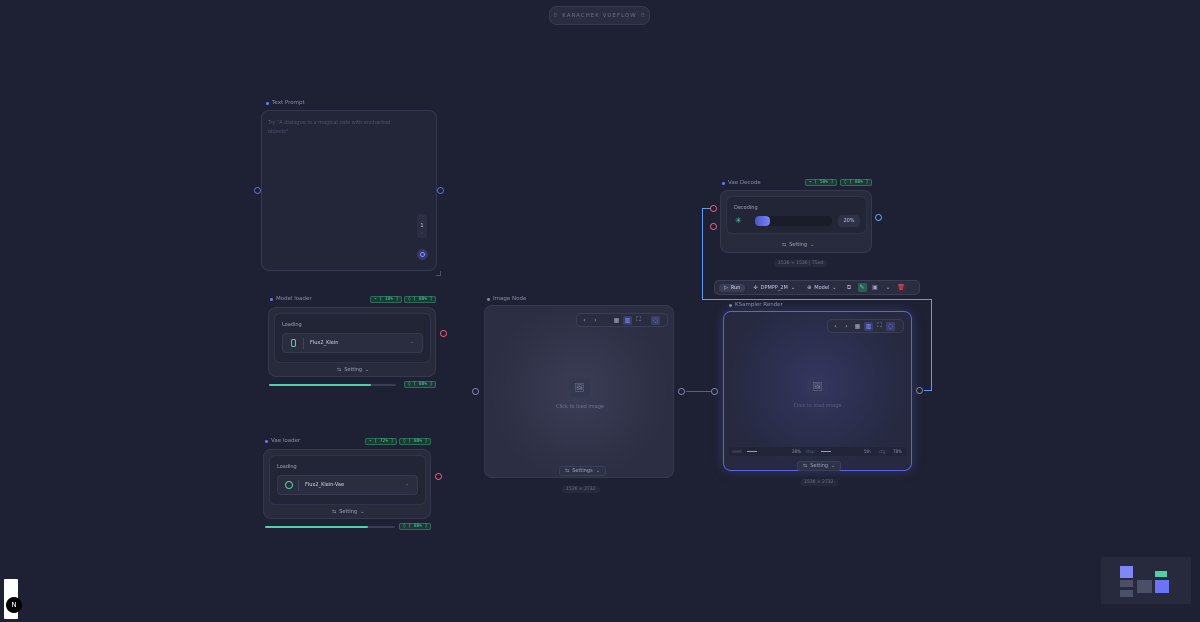 Image resolution: width=1200 pixels, height=622 pixels. Describe the element at coordinates (849, 221) in the screenshot. I see `decode-percent: 20%` at that location.